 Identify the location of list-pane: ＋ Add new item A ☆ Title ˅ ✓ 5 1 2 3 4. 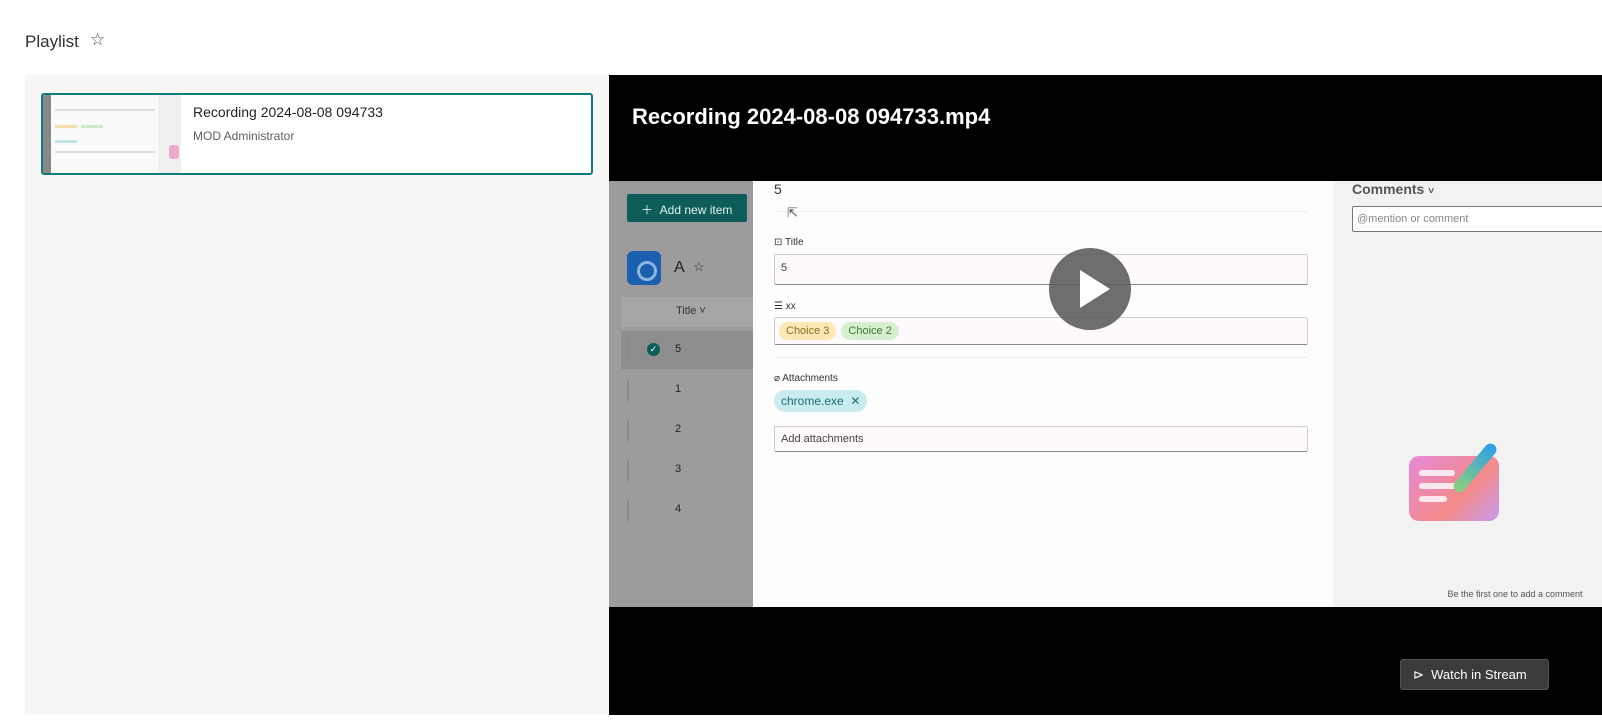
(681, 394).